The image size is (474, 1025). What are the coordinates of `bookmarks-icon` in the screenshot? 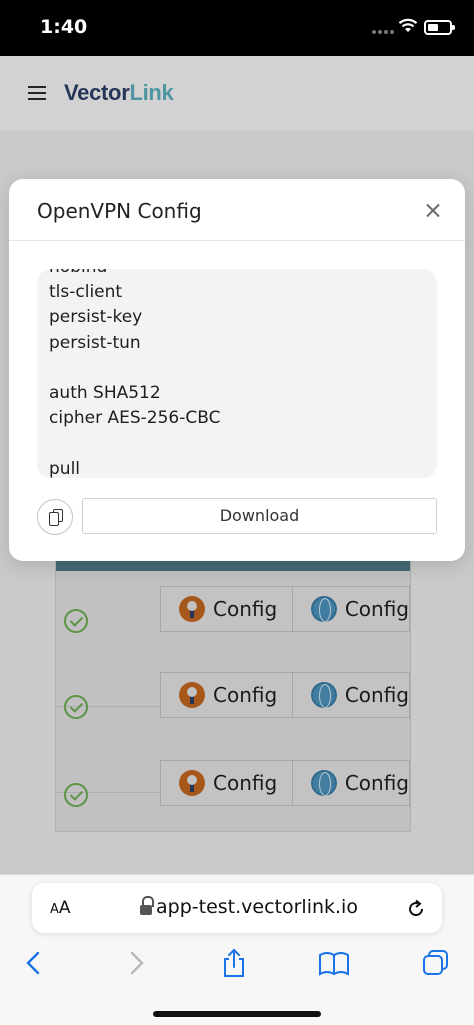 It's located at (334, 963).